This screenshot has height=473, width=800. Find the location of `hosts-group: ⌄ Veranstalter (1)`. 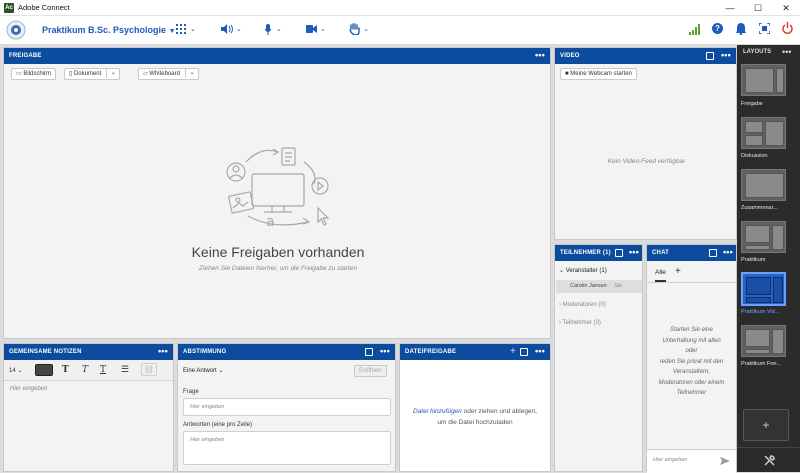

hosts-group: ⌄ Veranstalter (1) is located at coordinates (583, 270).